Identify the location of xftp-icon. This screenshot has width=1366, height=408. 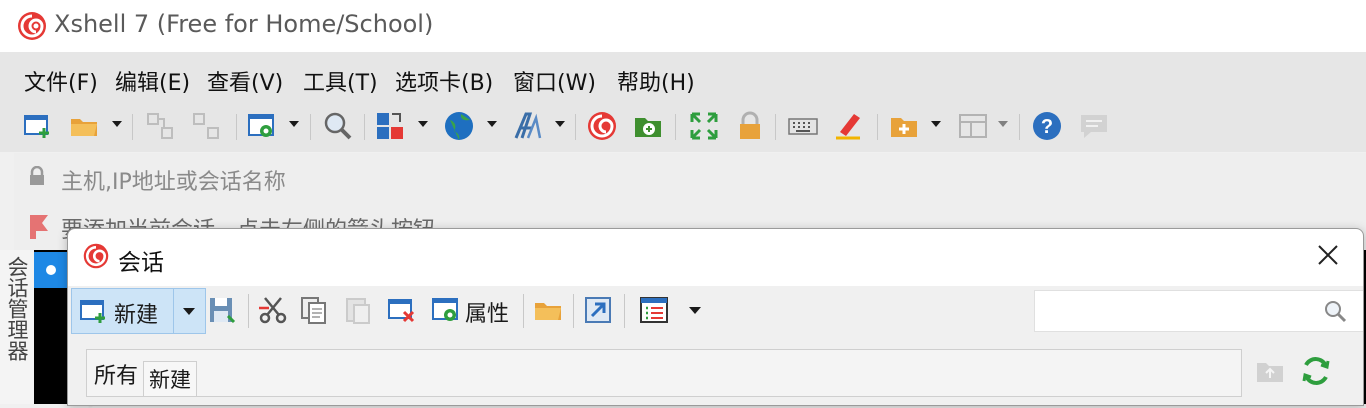
(648, 126).